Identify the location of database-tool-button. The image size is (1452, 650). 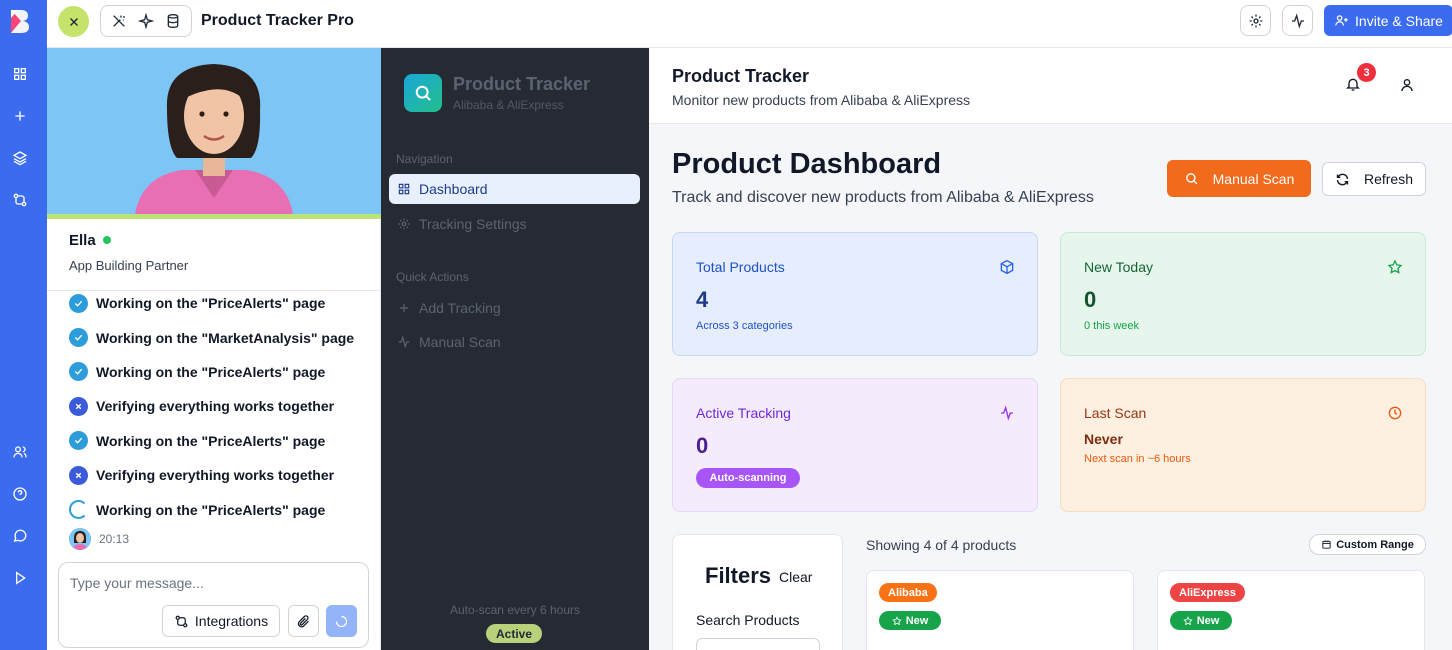
(173, 21).